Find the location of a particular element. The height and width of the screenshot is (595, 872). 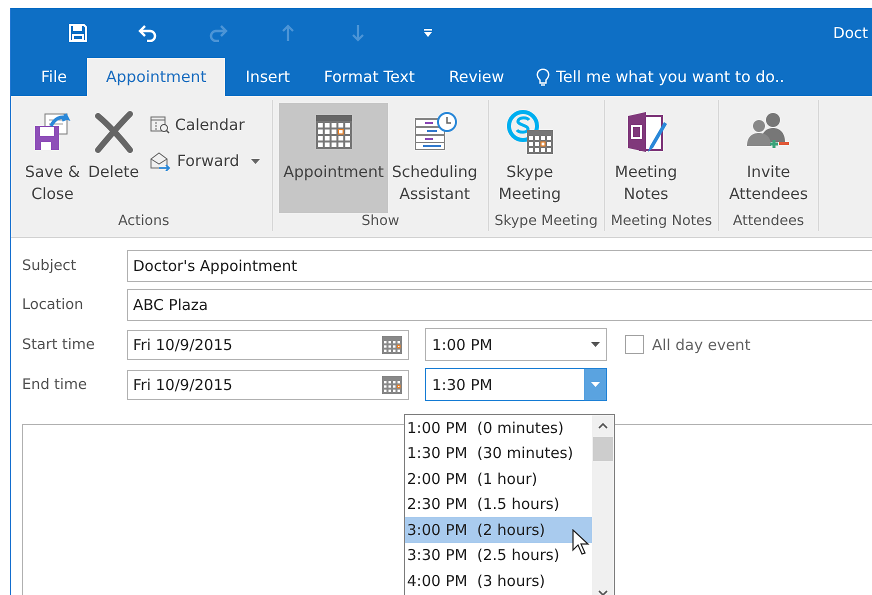

mouse-pointer-icon is located at coordinates (581, 542).